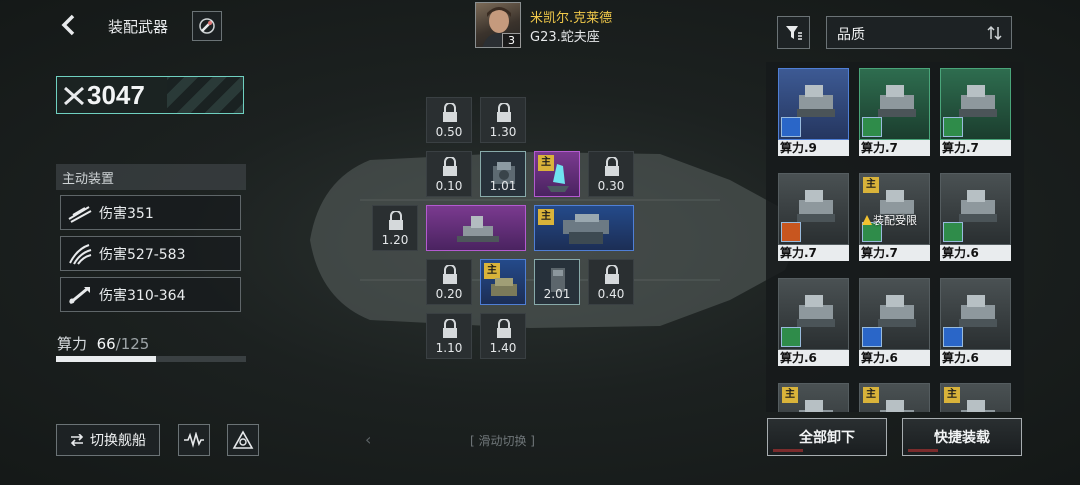 This screenshot has width=1080, height=485. I want to click on active-device-item: 伤害527-583, so click(150, 253).